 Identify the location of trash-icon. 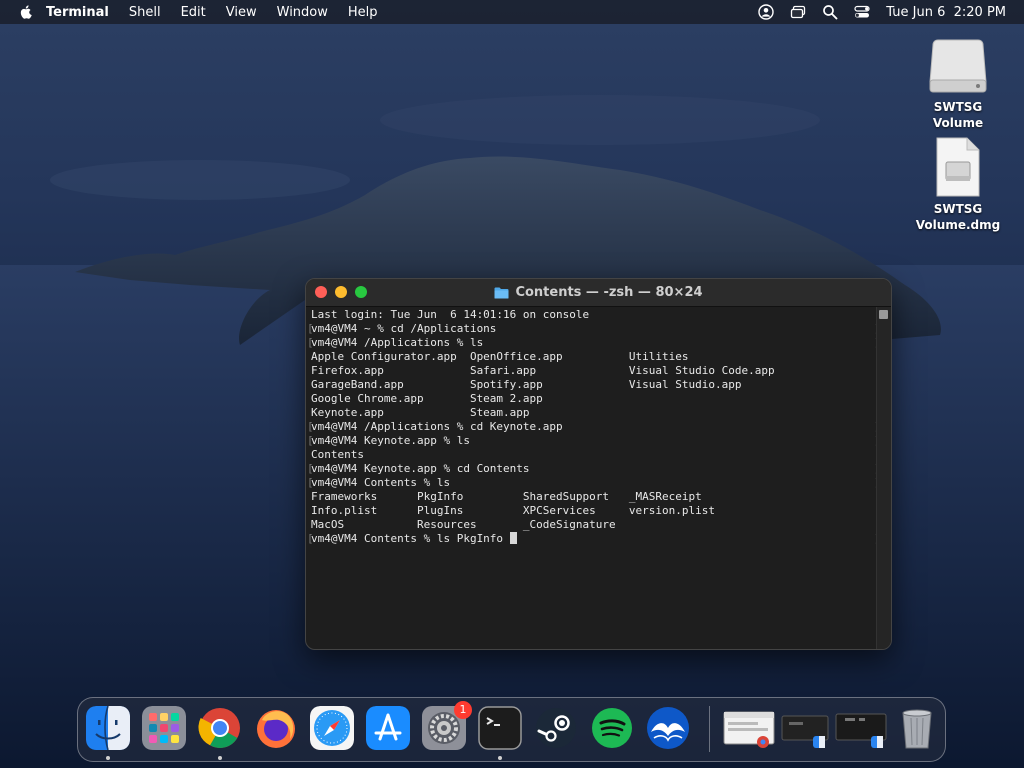
(917, 728).